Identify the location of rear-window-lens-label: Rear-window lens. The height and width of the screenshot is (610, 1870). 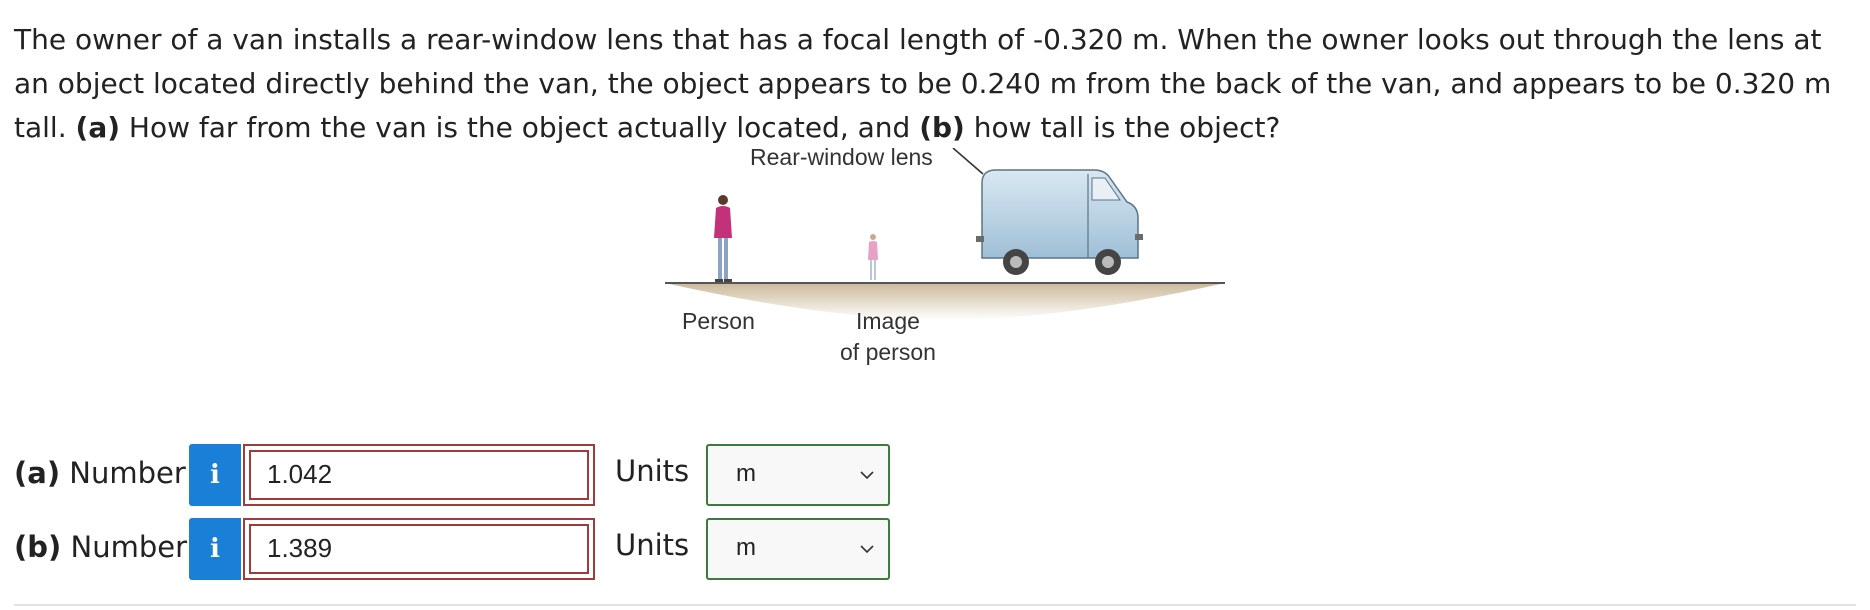
(841, 157).